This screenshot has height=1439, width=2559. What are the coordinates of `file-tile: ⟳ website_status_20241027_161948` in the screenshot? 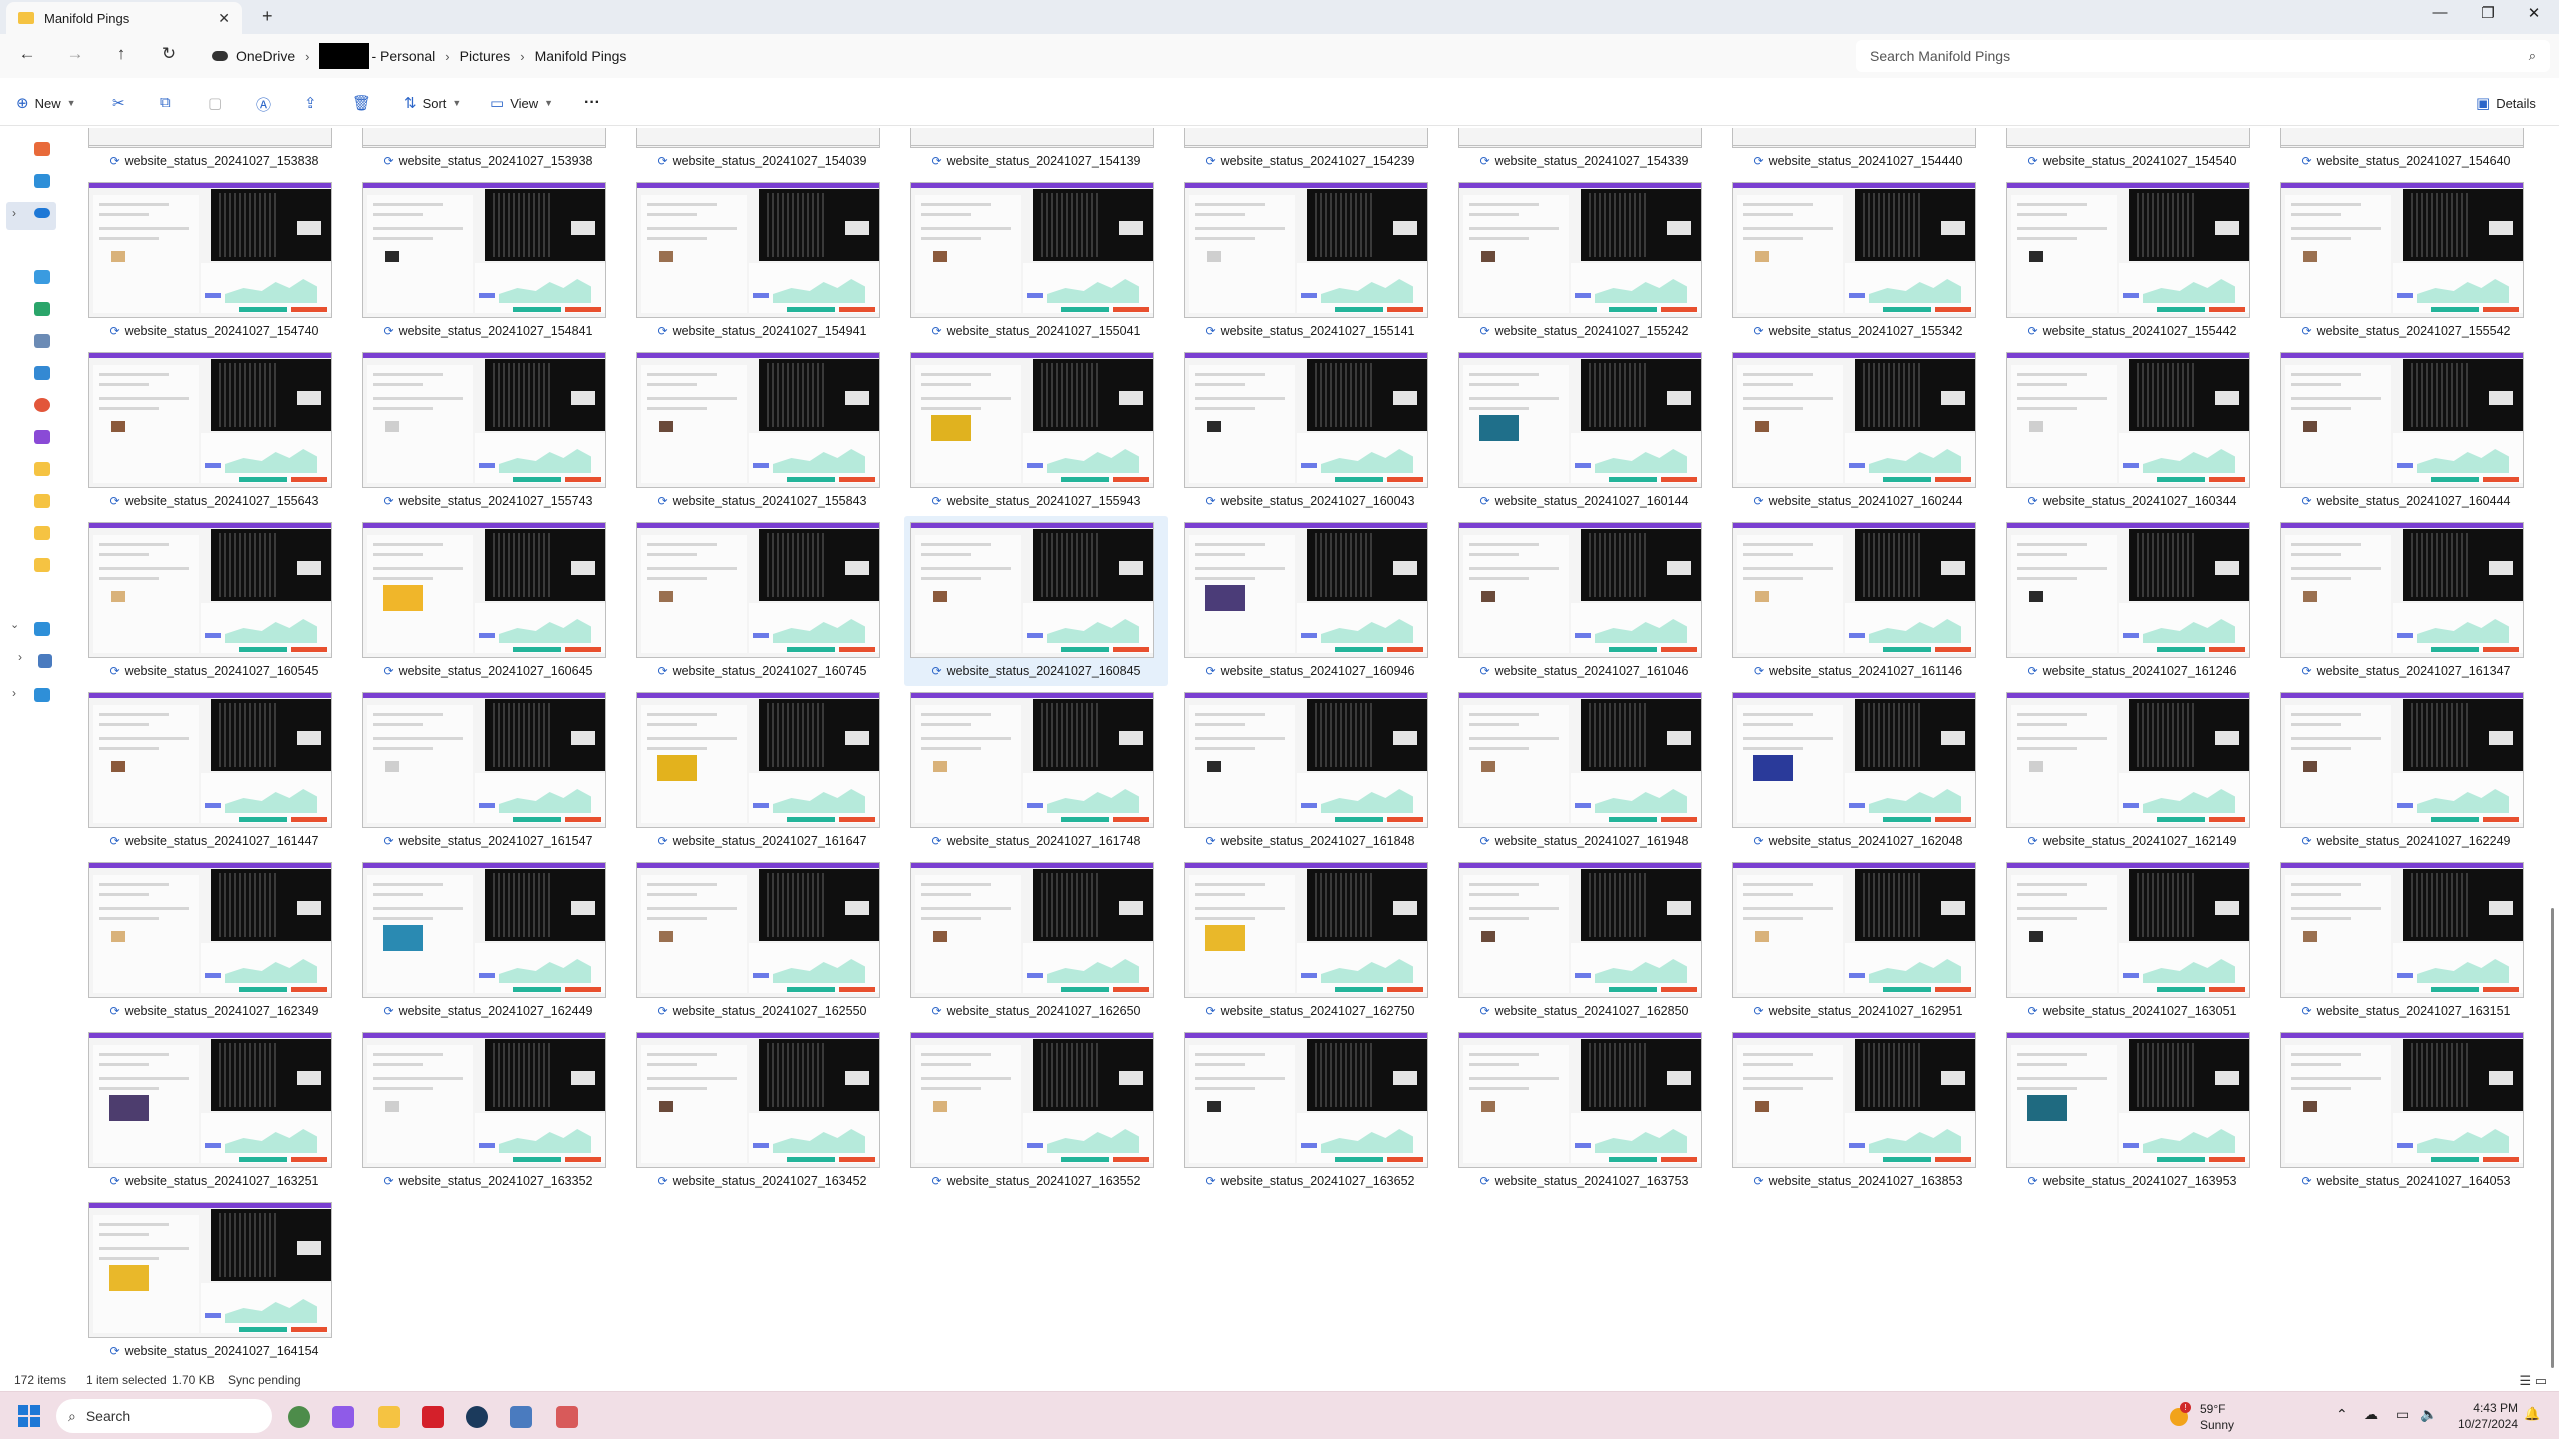 It's located at (1584, 771).